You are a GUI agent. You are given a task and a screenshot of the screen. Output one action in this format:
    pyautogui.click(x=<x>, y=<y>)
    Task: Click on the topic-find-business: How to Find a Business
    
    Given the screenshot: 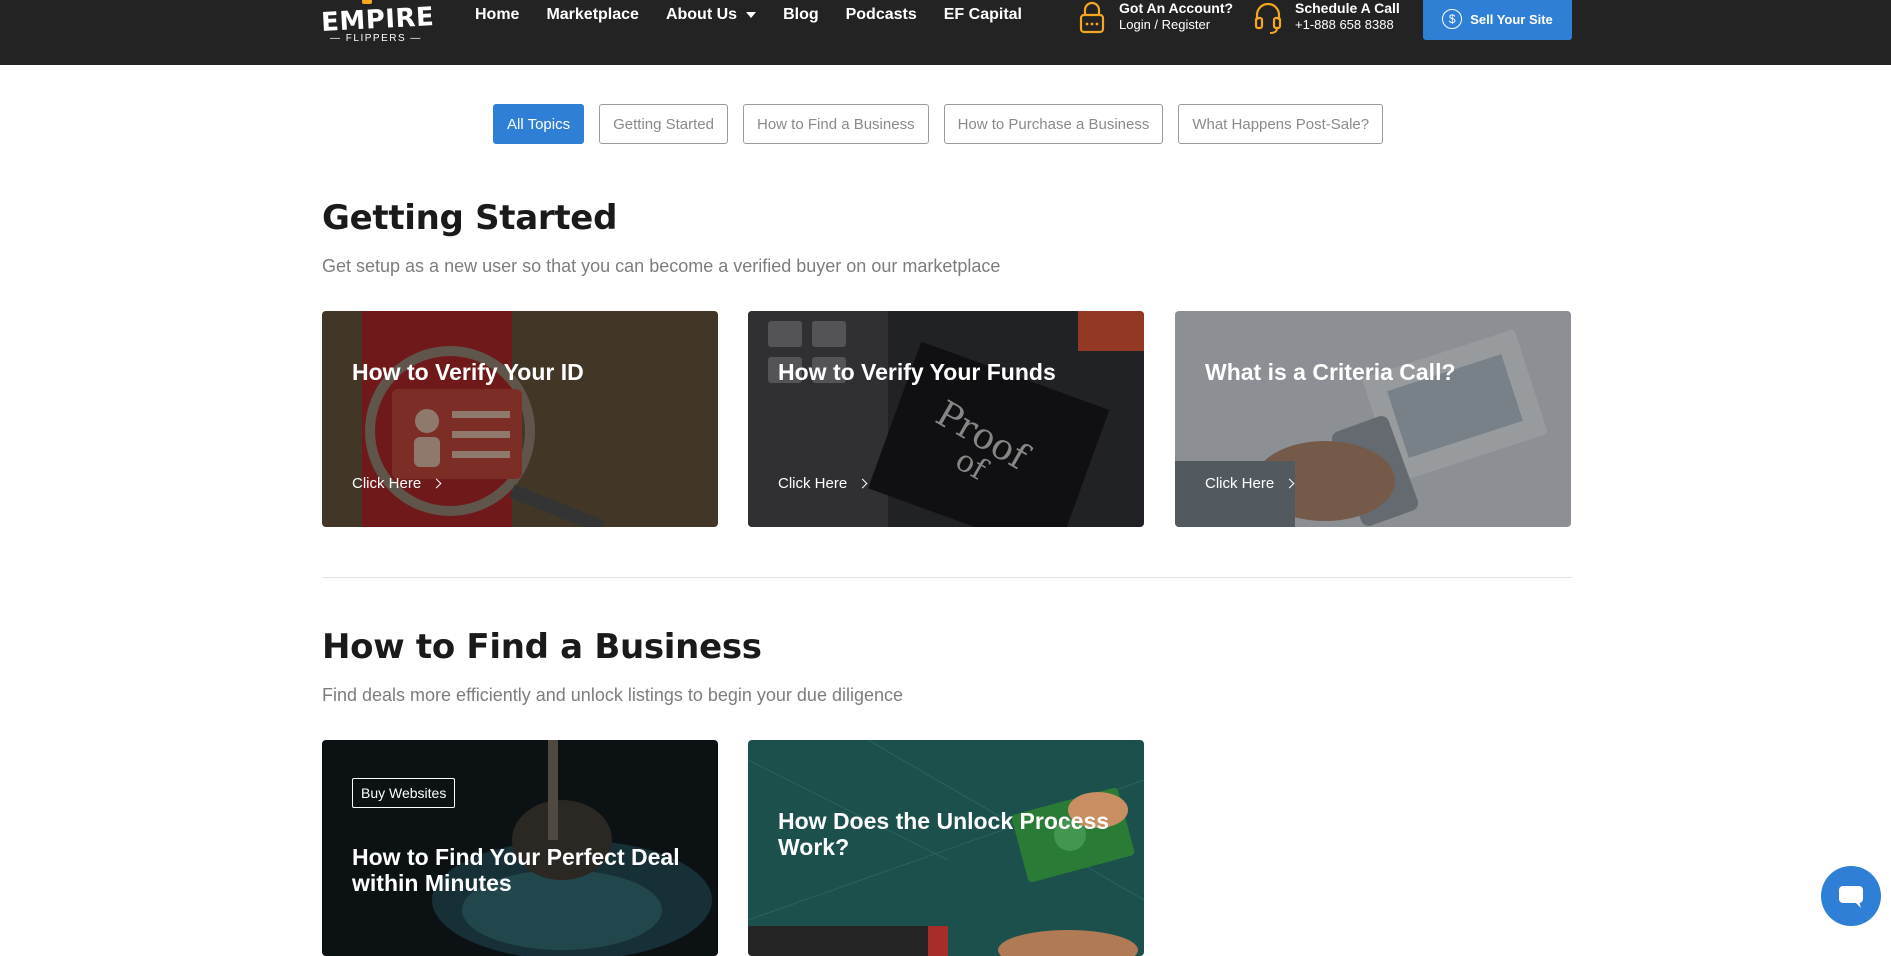 What is the action you would take?
    pyautogui.click(x=836, y=124)
    